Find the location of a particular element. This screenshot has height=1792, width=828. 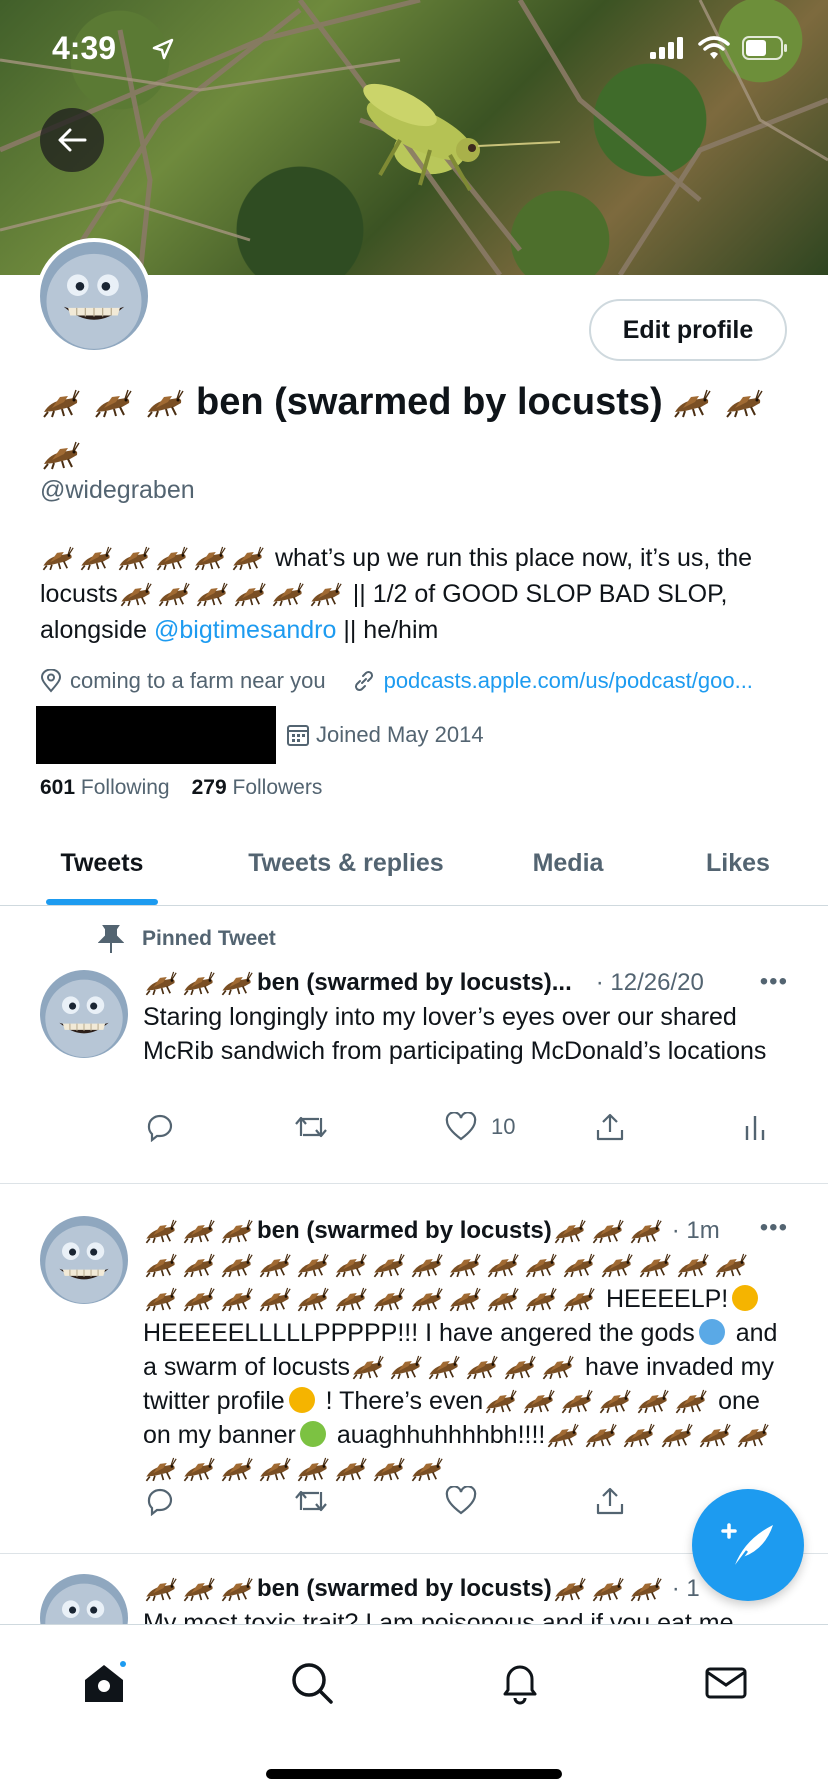

back-button is located at coordinates (72, 140).